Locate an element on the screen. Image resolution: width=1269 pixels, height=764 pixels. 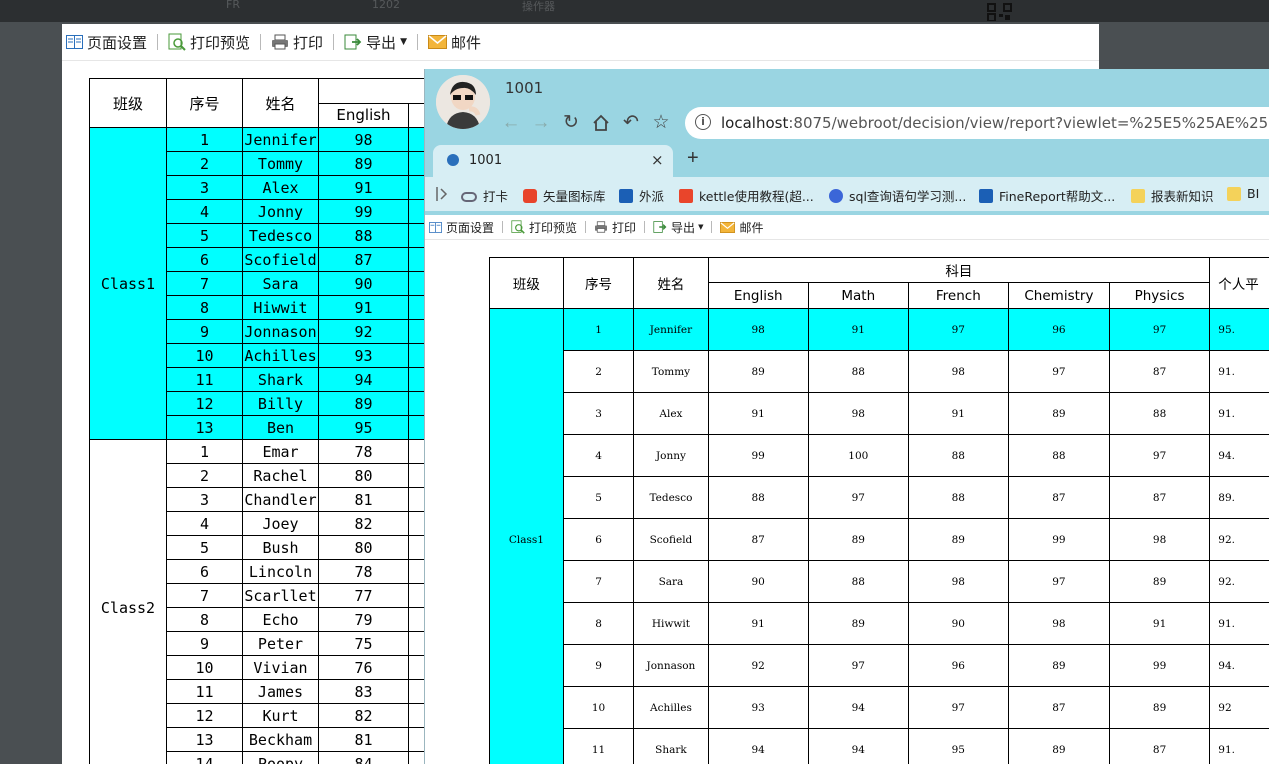
seq-cell: 5 is located at coordinates (204, 547).